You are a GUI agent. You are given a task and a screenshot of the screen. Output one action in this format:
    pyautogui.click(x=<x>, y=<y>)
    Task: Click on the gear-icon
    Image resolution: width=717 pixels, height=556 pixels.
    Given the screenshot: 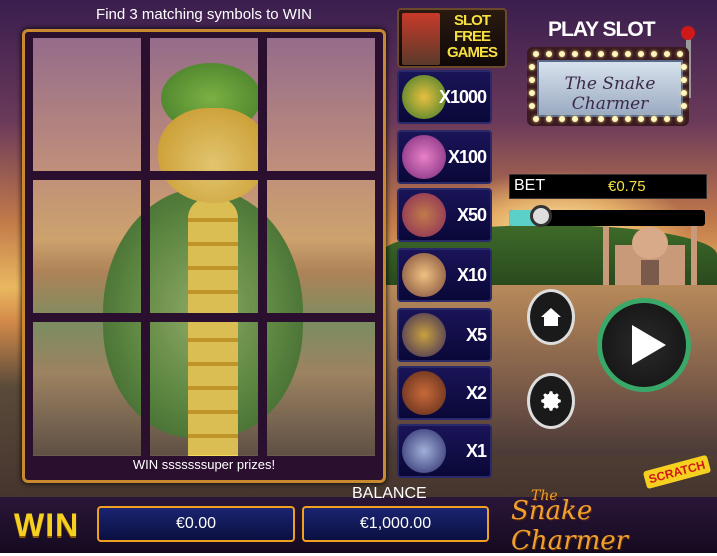 What is the action you would take?
    pyautogui.click(x=551, y=401)
    